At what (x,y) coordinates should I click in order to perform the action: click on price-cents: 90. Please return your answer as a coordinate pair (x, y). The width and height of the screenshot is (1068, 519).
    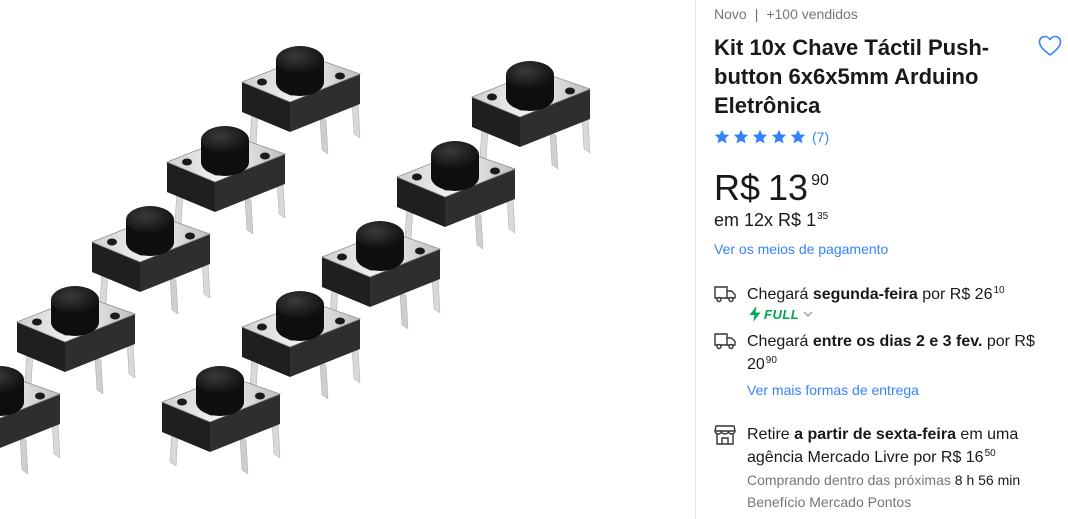
    Looking at the image, I should click on (820, 180).